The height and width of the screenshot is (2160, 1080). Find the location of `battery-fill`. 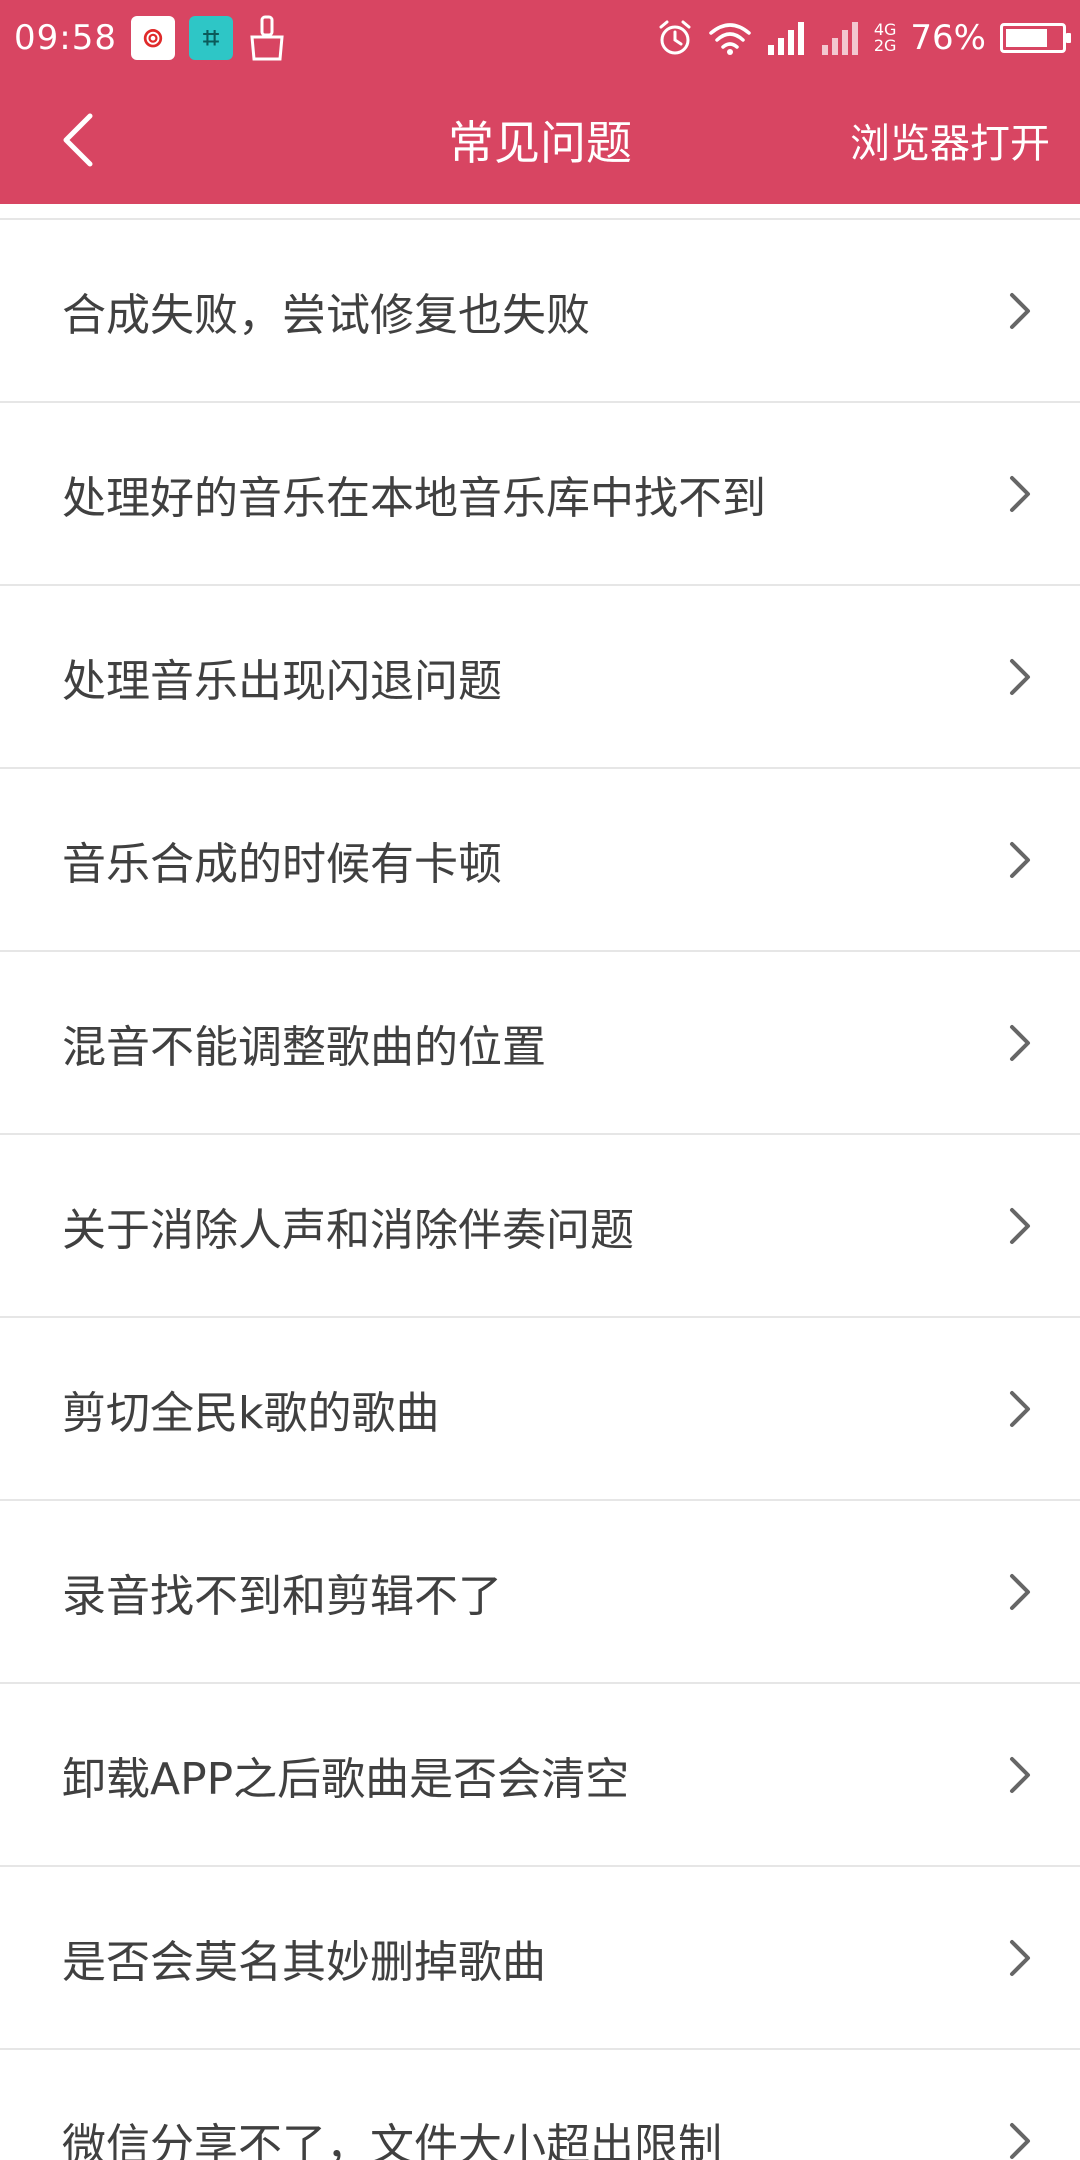

battery-fill is located at coordinates (1027, 38).